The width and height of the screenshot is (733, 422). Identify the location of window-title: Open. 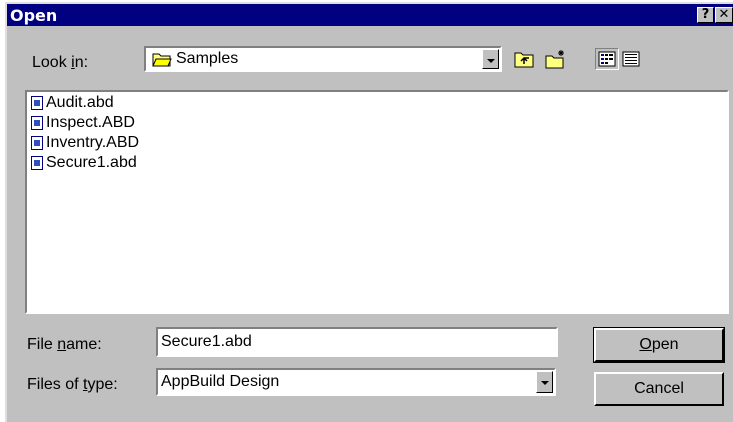
(34, 15).